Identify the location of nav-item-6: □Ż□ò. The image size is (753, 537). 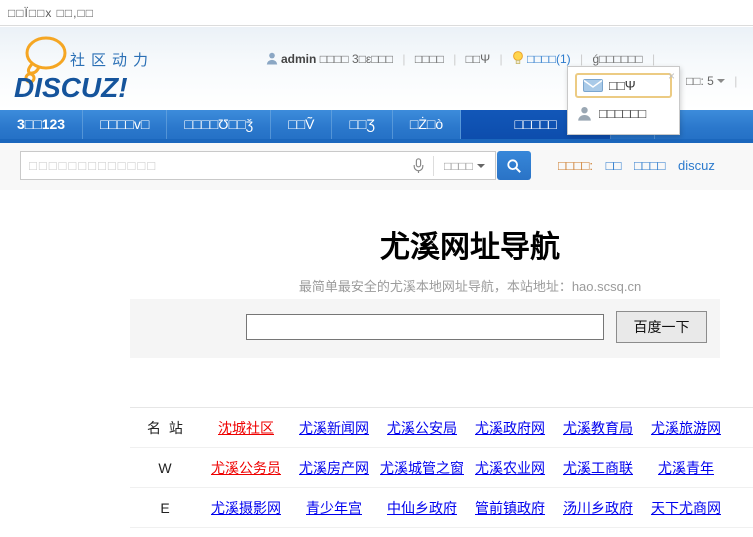
(427, 124).